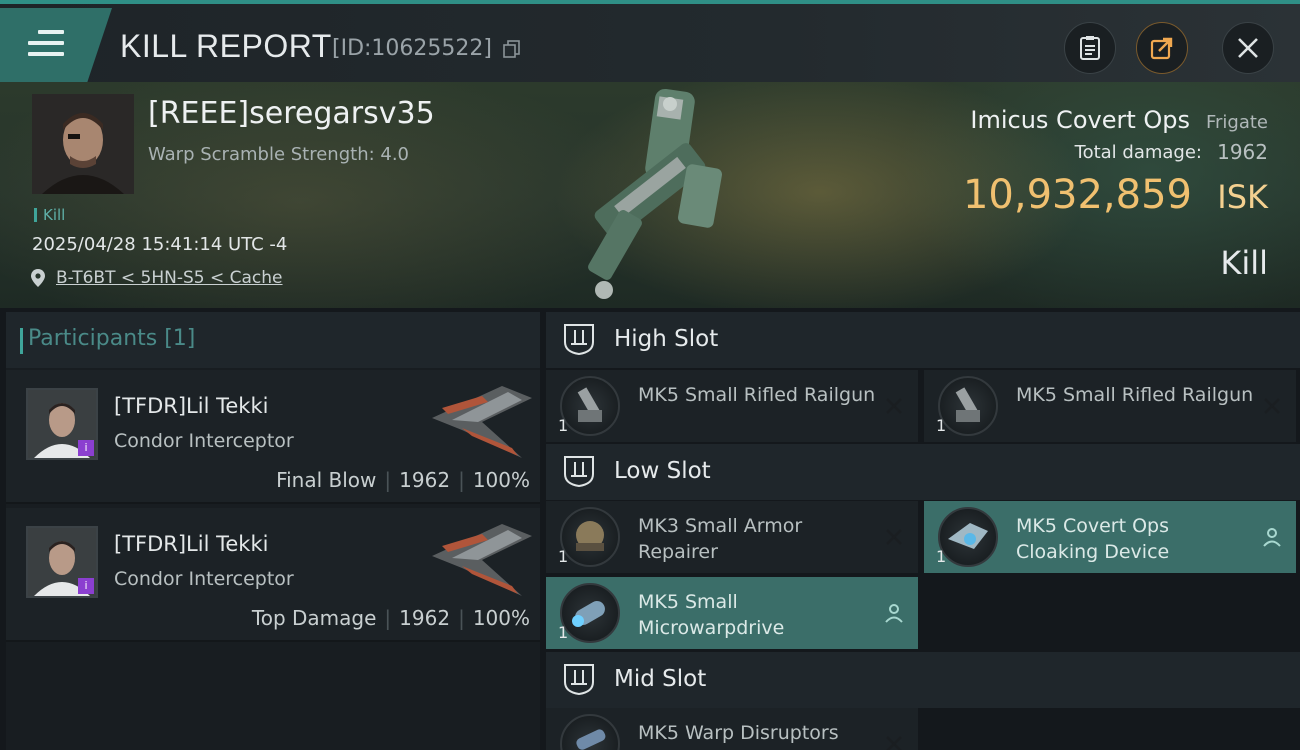  What do you see at coordinates (390, 618) in the screenshot?
I see `participant-stats: Top Damage | 1962 | 100%` at bounding box center [390, 618].